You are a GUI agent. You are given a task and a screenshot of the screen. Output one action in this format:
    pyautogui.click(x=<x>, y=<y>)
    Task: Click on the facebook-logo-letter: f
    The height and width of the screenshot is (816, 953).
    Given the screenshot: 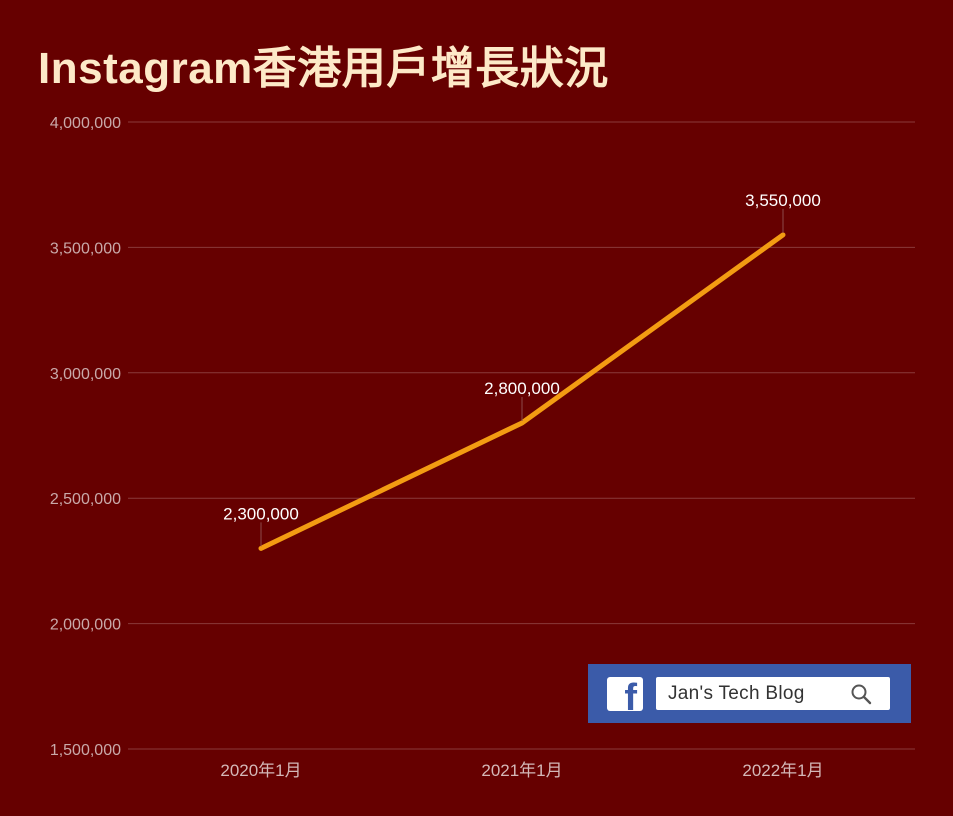 What is the action you would take?
    pyautogui.click(x=630, y=694)
    